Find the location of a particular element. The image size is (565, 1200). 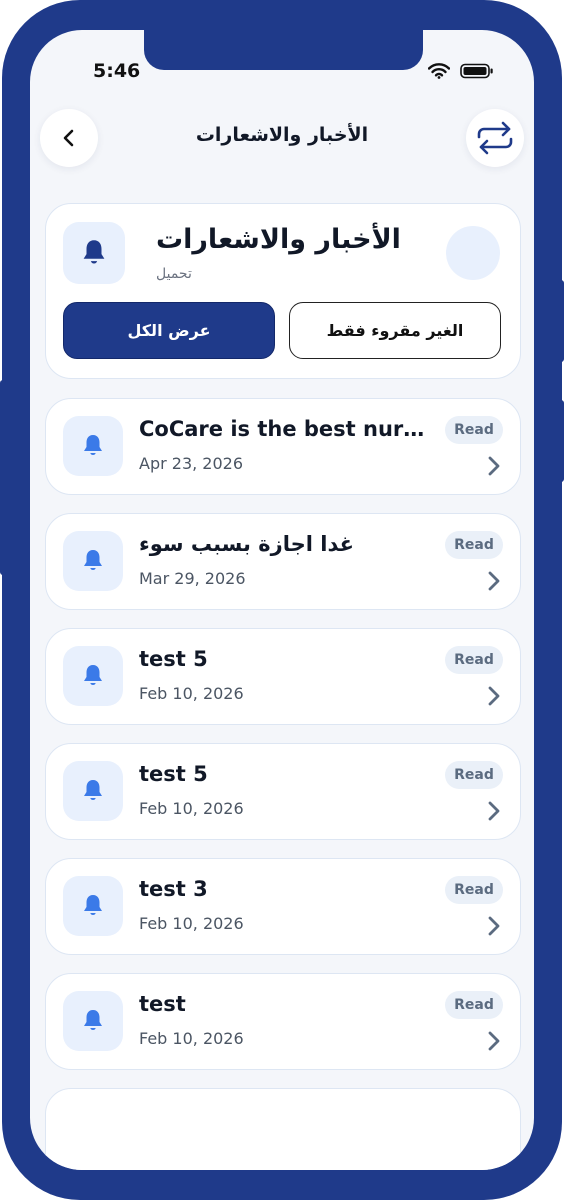

side-button-right-lower is located at coordinates (561, 441).